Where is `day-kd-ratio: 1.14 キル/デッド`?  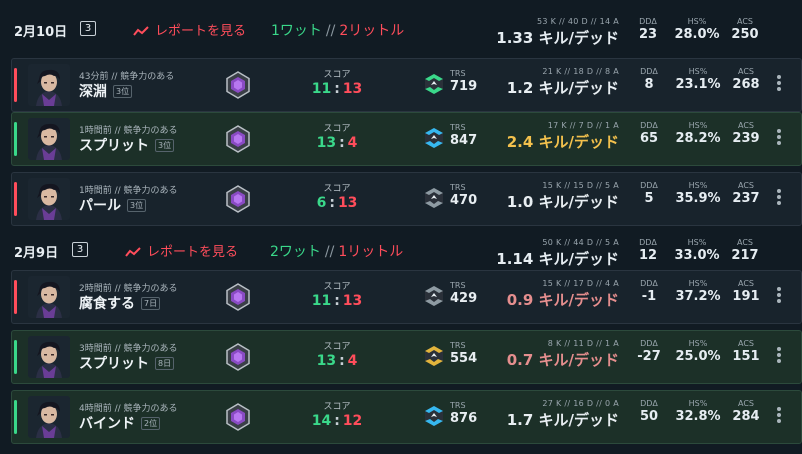 day-kd-ratio: 1.14 キル/デッド is located at coordinates (557, 259).